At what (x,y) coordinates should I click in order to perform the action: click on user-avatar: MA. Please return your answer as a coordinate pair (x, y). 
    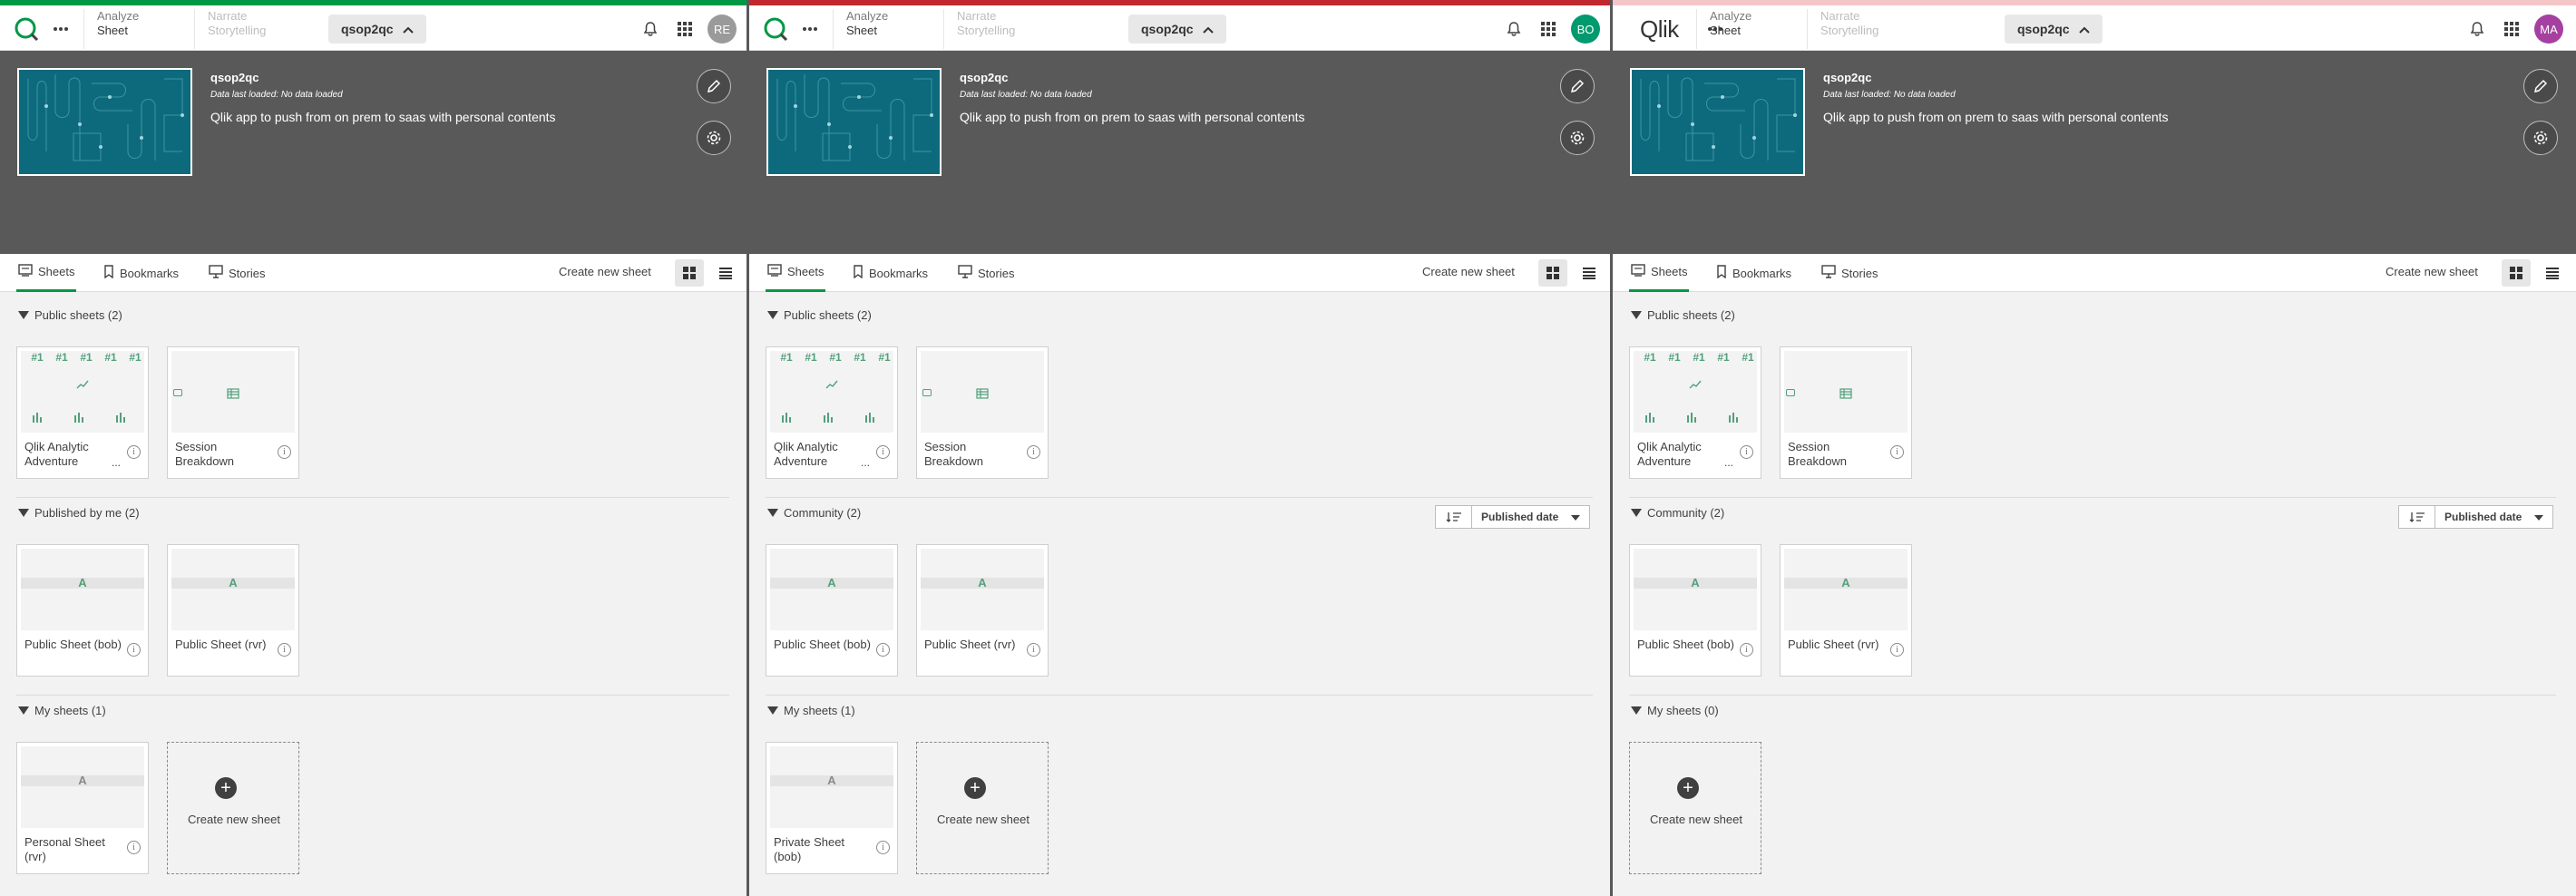
    Looking at the image, I should click on (2548, 29).